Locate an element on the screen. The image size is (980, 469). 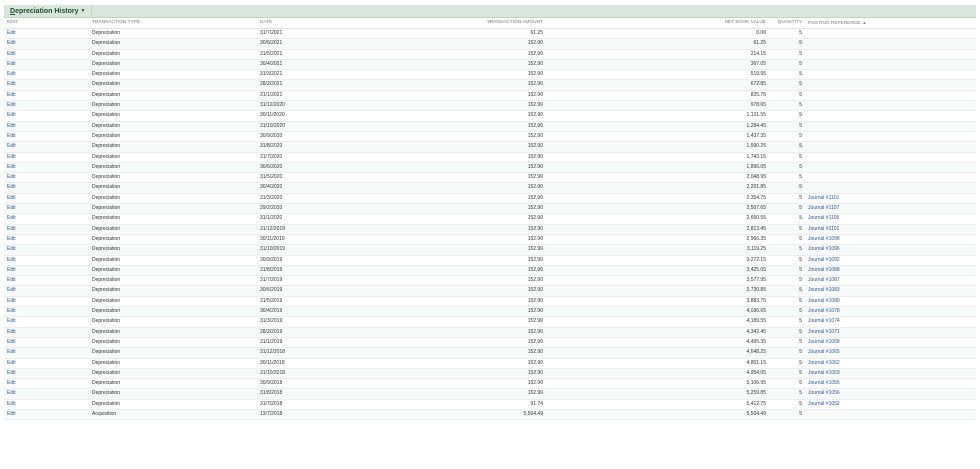
header-net-book-value: NET BOOK VALUE is located at coordinates (745, 23).